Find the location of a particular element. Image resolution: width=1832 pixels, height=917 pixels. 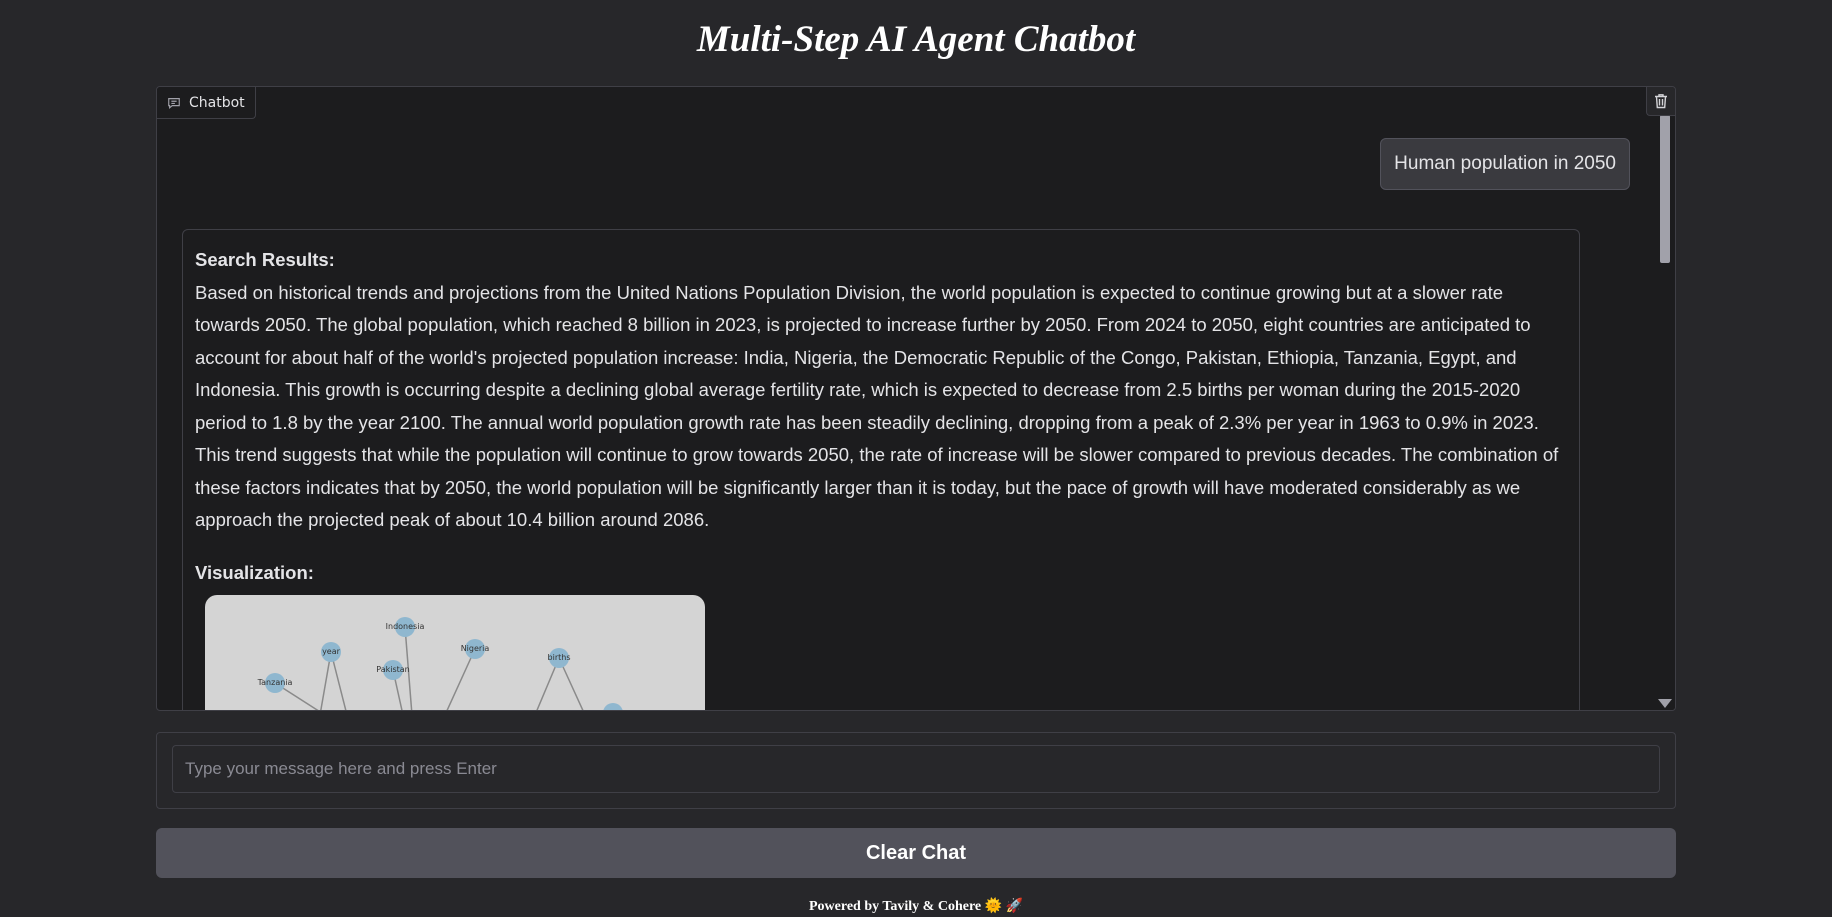

chatbot-label: Chatbot is located at coordinates (206, 103).